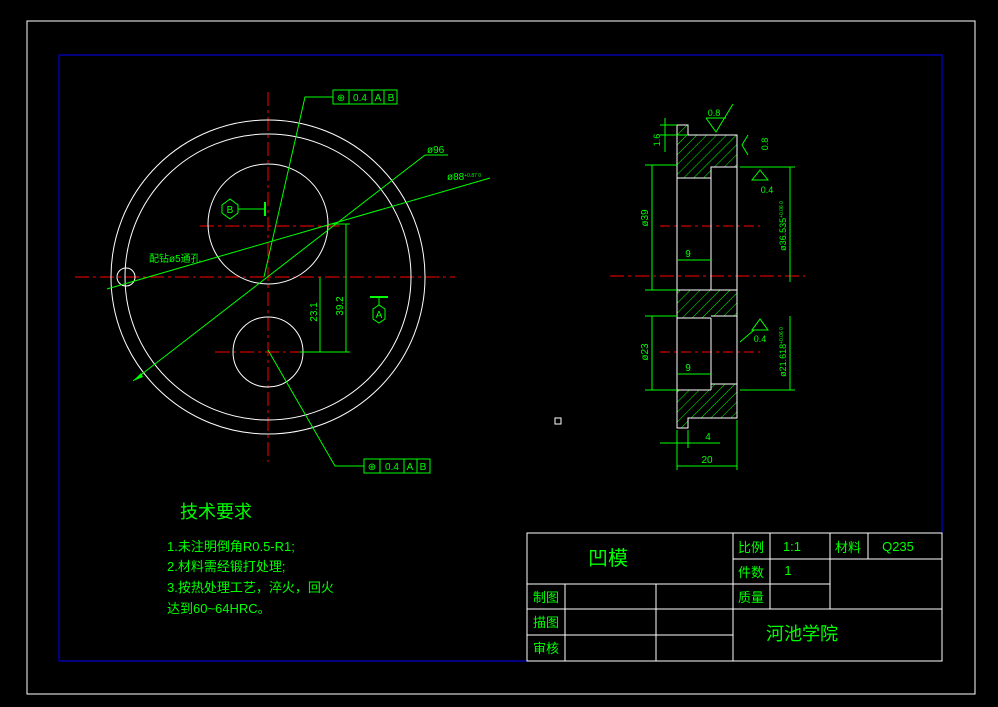 This screenshot has height=707, width=998. Describe the element at coordinates (645, 218) in the screenshot. I see `dim-section-39: ø39` at that location.